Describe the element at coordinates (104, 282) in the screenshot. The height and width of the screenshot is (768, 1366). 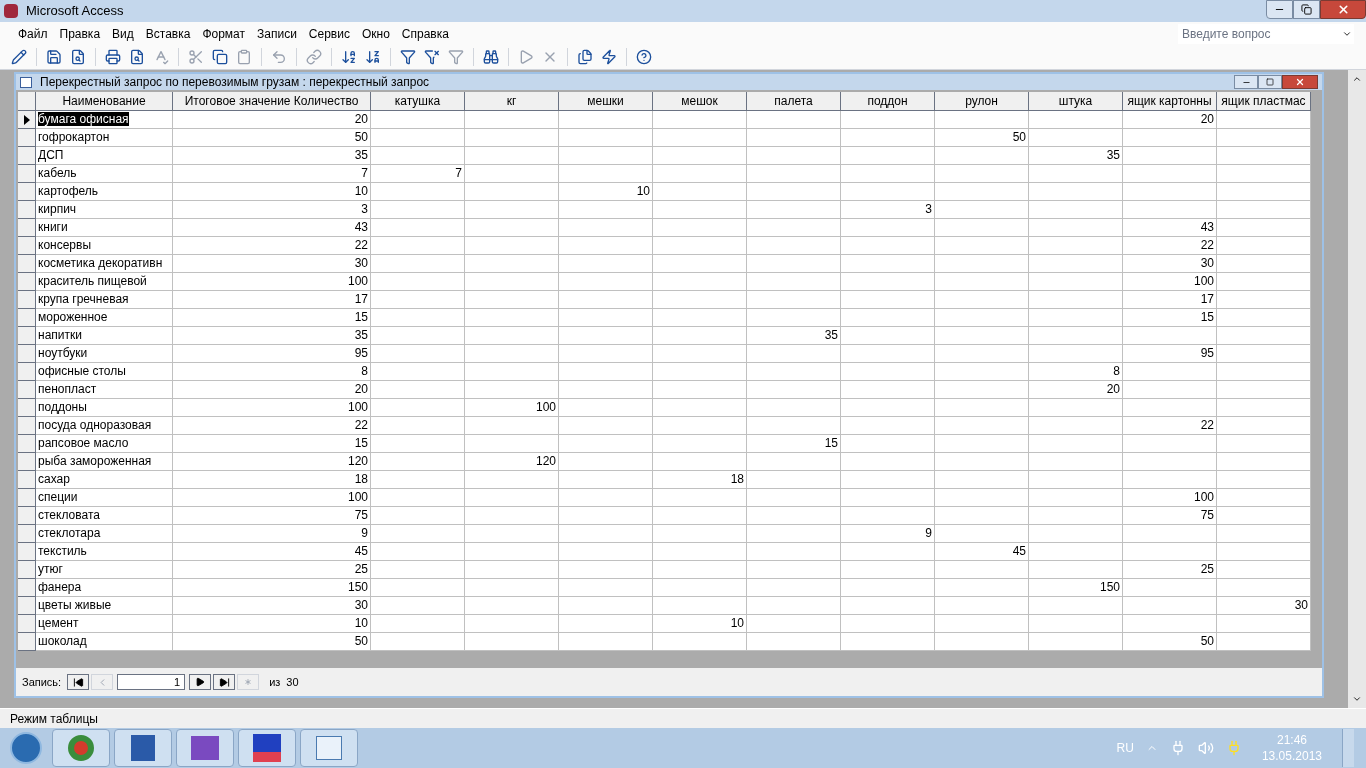
I see `table-cell: краситель пищевой` at that location.